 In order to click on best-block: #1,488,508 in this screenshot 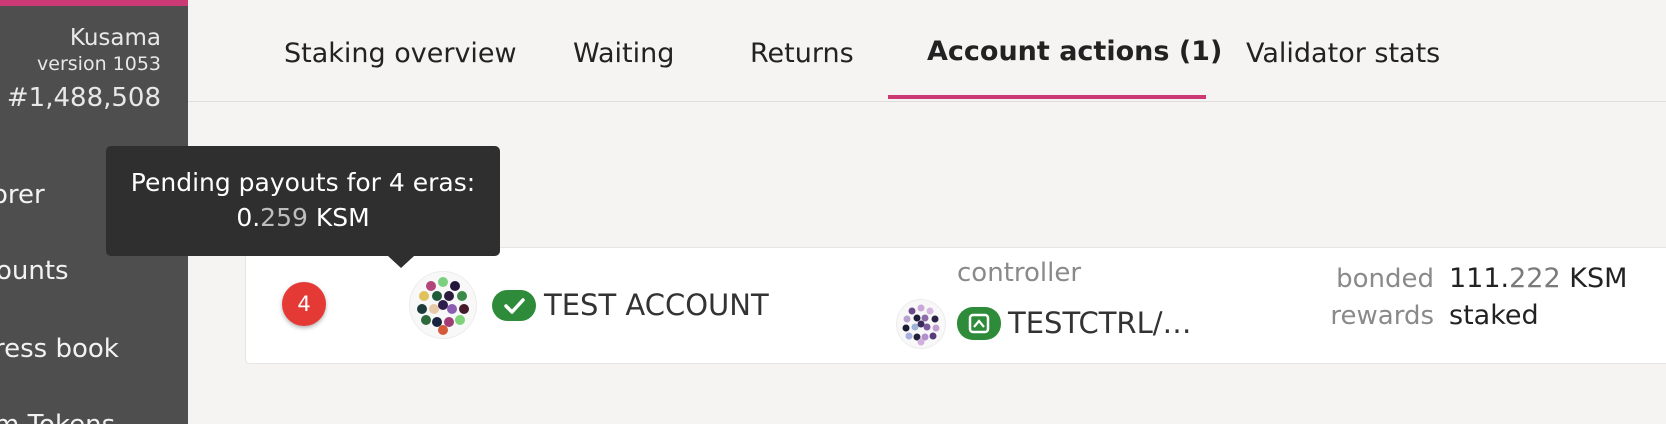, I will do `click(83, 98)`.